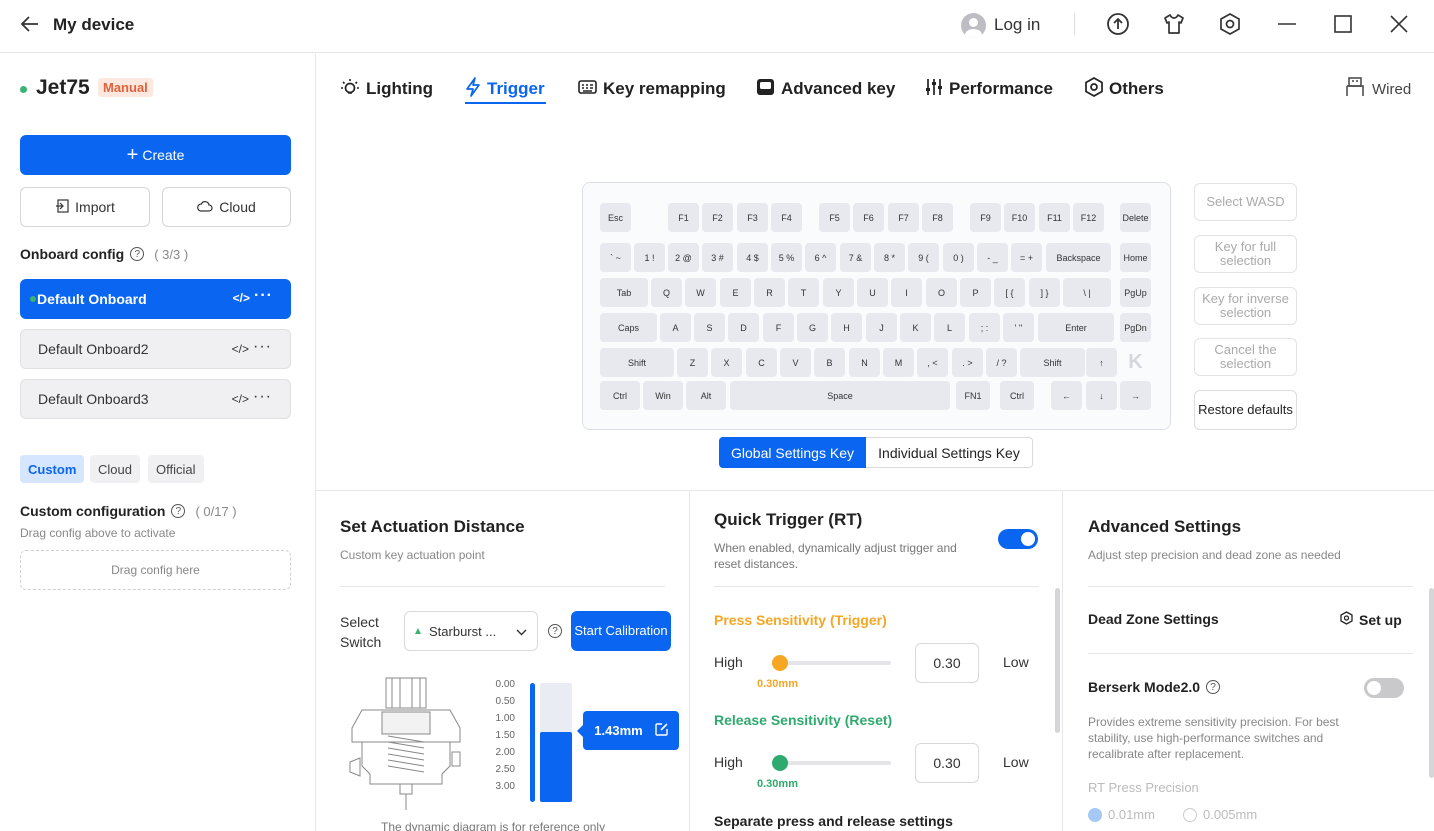  I want to click on key: Backspace, so click(1078, 257).